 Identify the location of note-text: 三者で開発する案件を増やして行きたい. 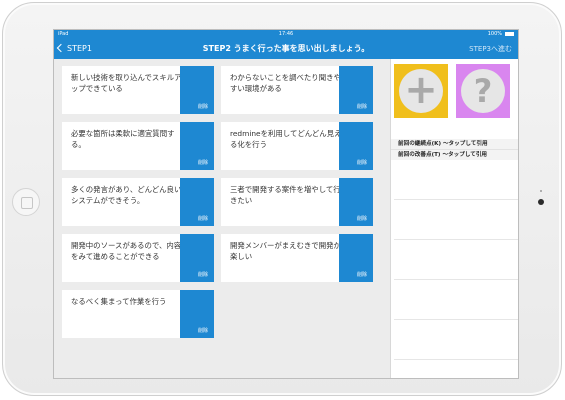
(285, 195).